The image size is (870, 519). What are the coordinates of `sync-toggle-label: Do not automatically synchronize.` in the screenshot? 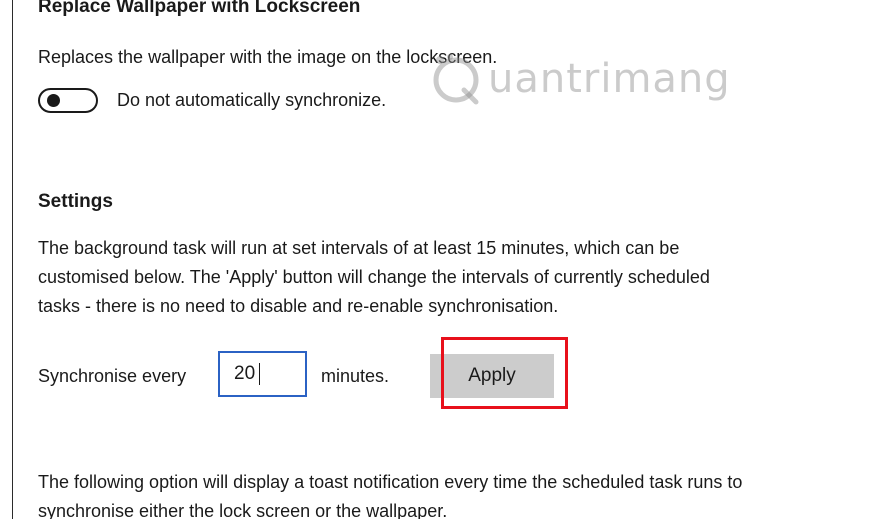 It's located at (252, 100).